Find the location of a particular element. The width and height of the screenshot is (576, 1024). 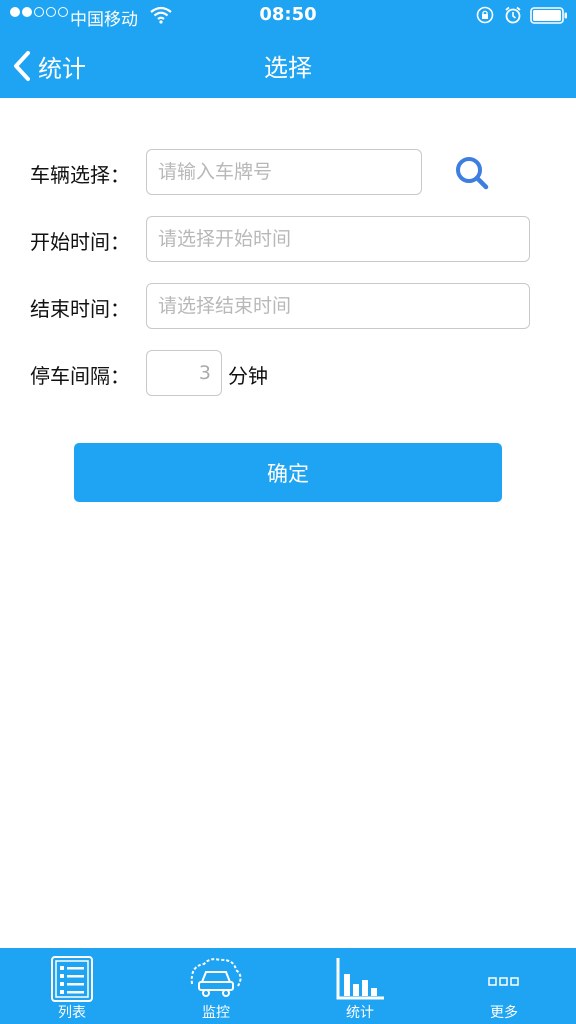

start-time-row: 开始时间： is located at coordinates (288, 241).